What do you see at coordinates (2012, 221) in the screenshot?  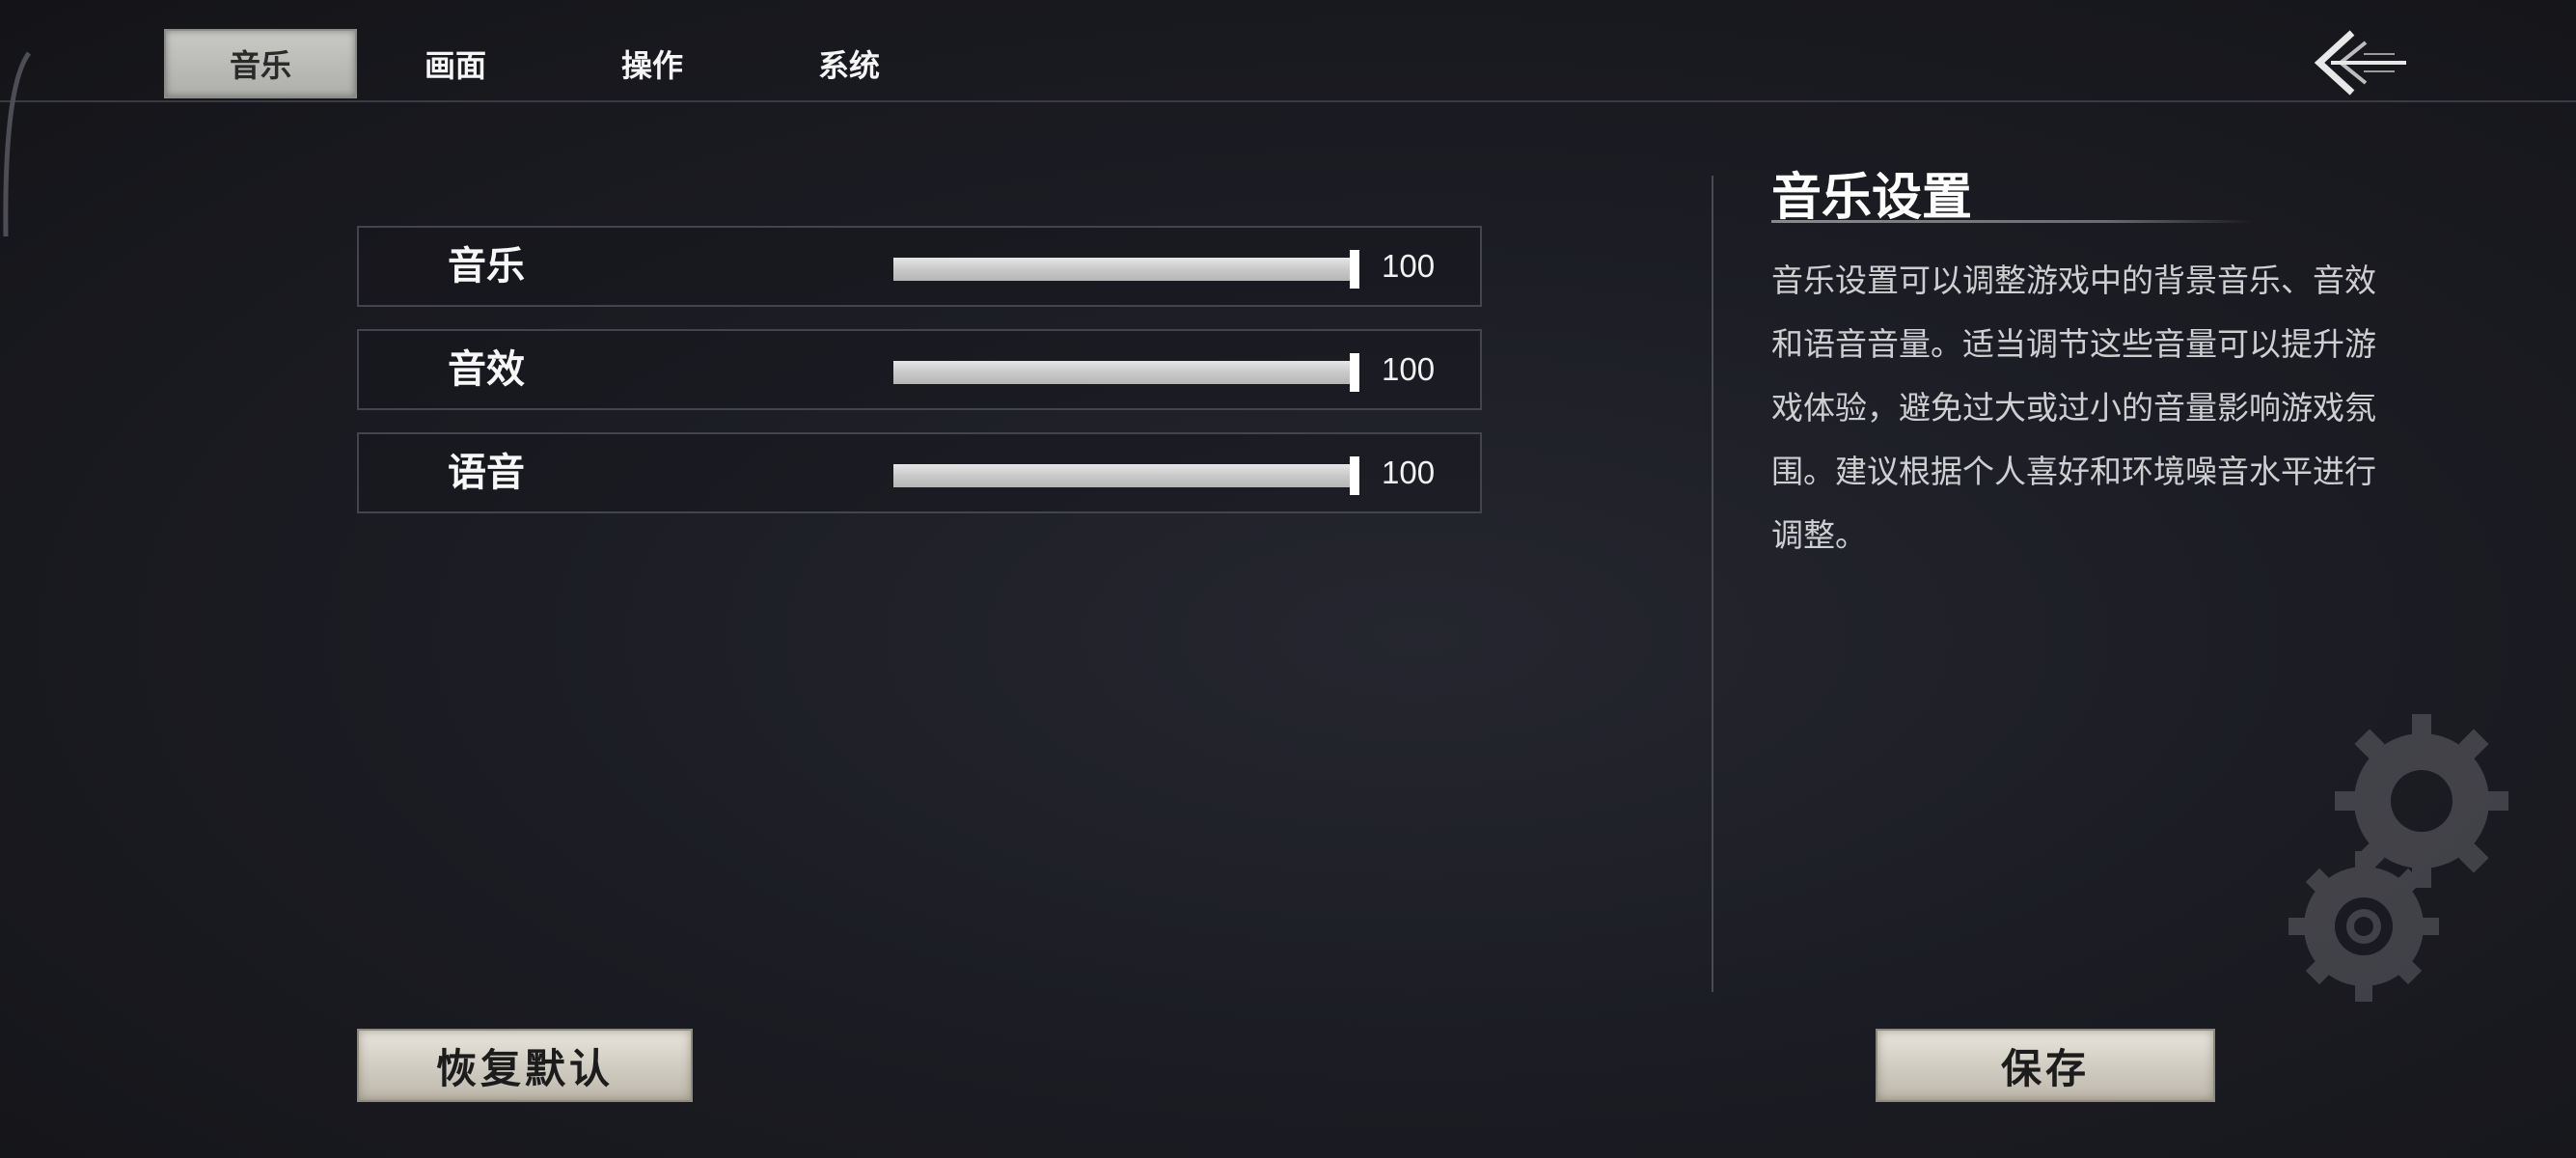 I see `title-underline` at bounding box center [2012, 221].